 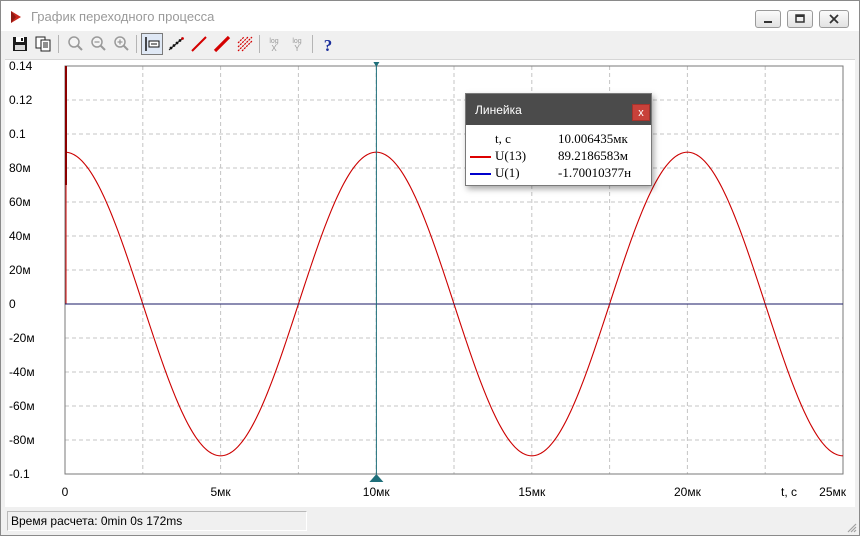 I want to click on x-axis-label: t, c, so click(x=789, y=492).